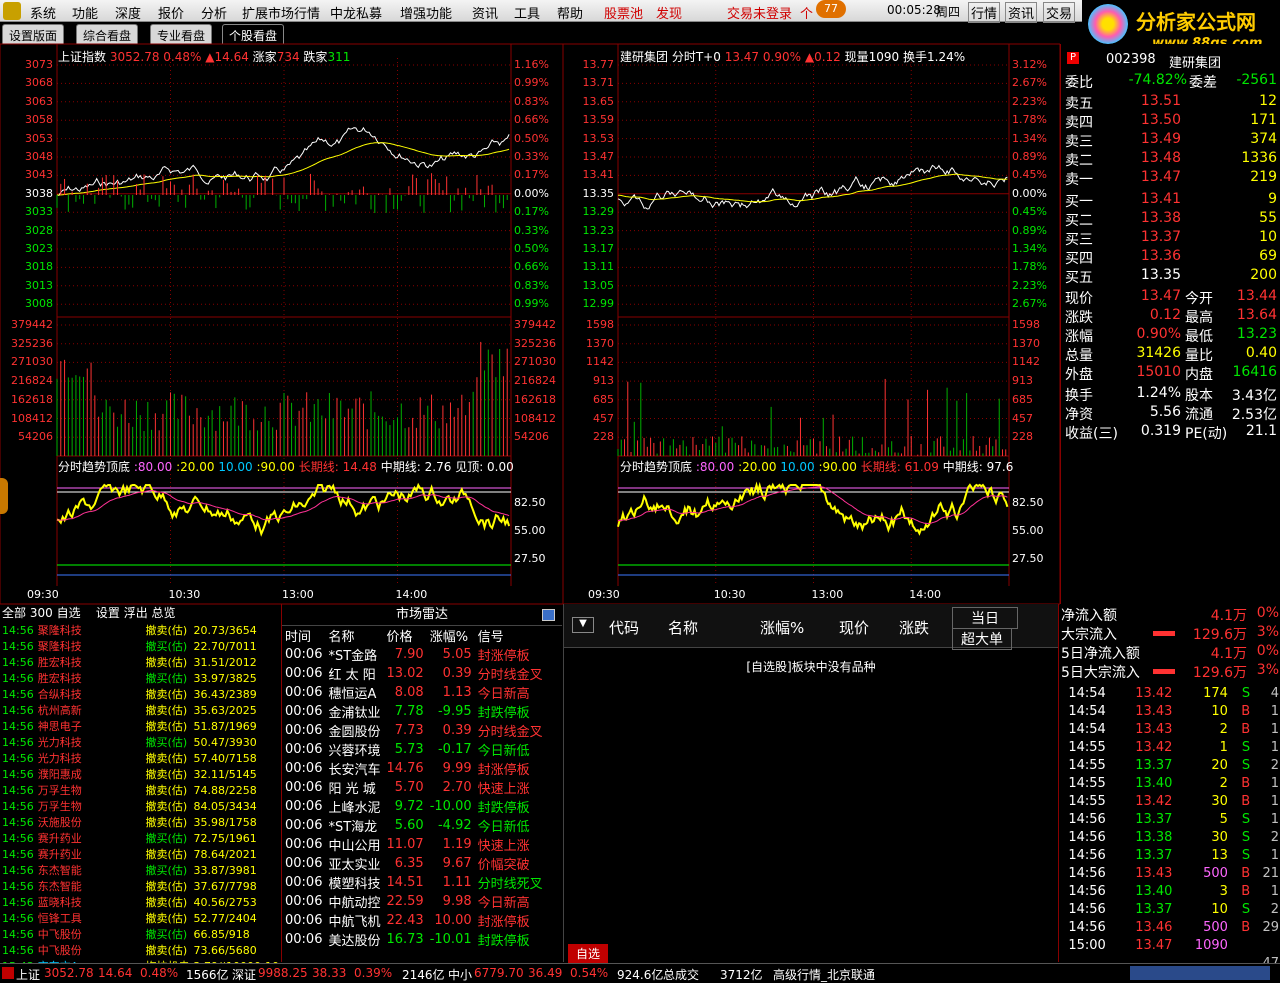  What do you see at coordinates (59, 726) in the screenshot?
I see `alert-cell: 神思电子` at bounding box center [59, 726].